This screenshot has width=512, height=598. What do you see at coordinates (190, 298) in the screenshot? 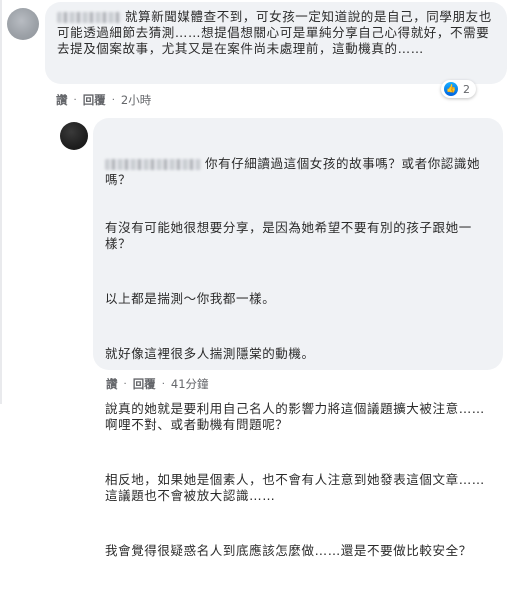
I see `reply-paragraph: 以上都是揣測～你我都一樣。` at bounding box center [190, 298].